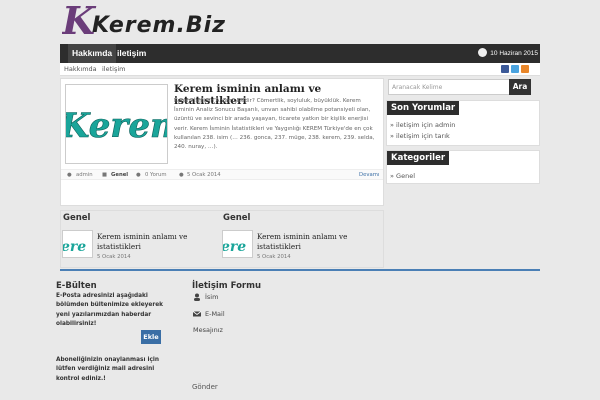 The image size is (600, 400). What do you see at coordinates (181, 175) in the screenshot?
I see `calendar-icon: ●` at bounding box center [181, 175].